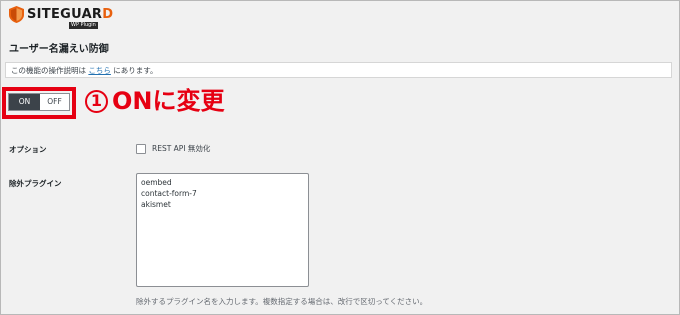 This screenshot has height=315, width=680. What do you see at coordinates (16, 14) in the screenshot?
I see `shield-icon` at bounding box center [16, 14].